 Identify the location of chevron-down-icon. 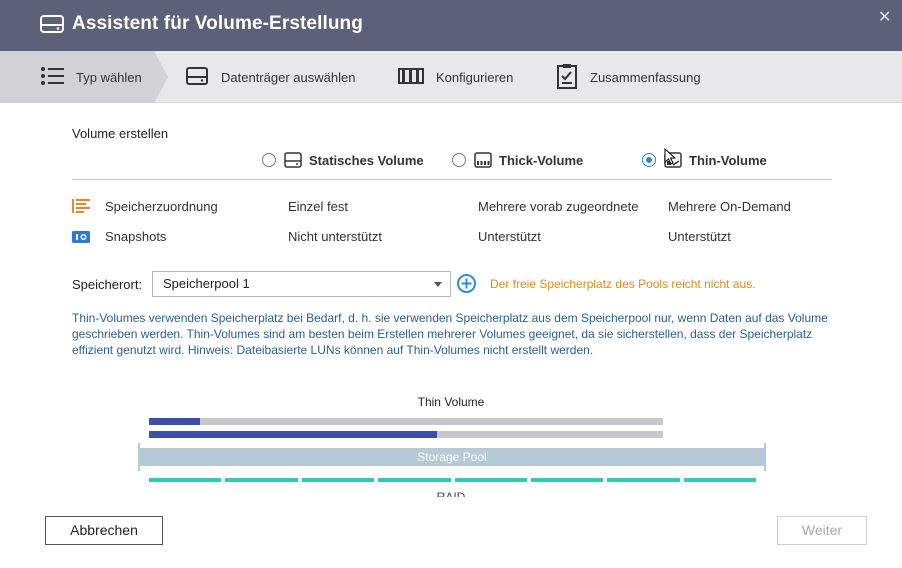
(438, 284).